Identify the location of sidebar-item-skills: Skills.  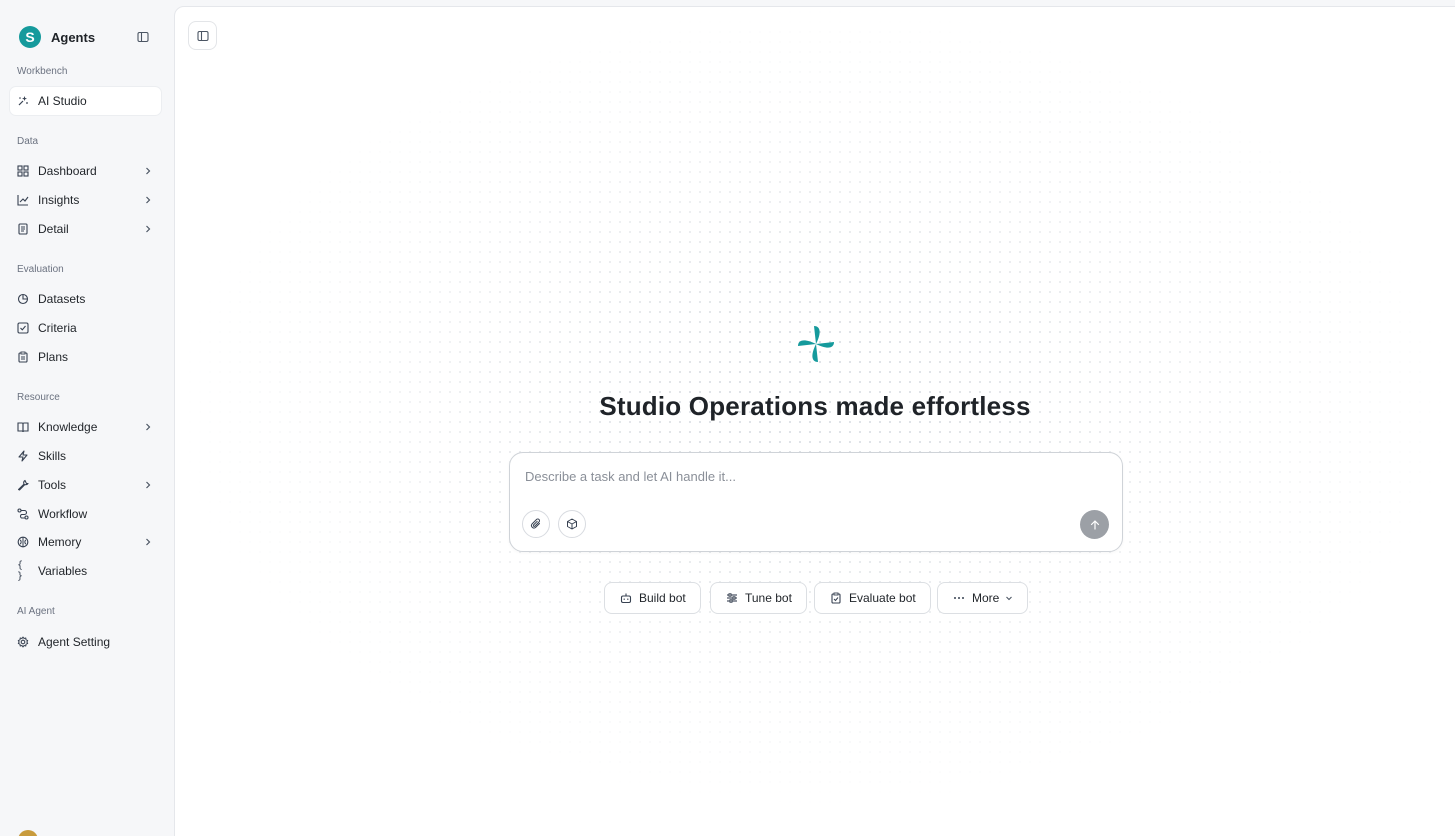
(85, 456).